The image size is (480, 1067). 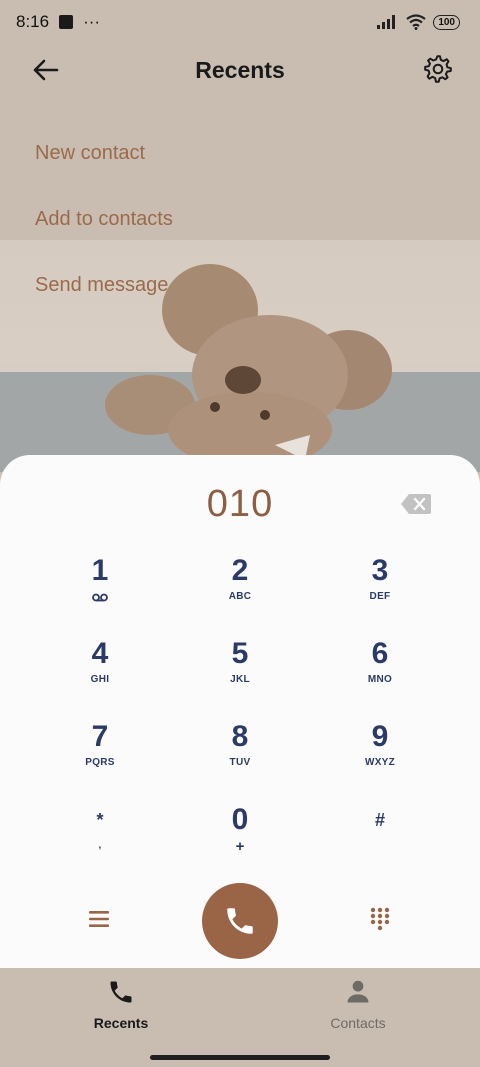 What do you see at coordinates (33, 21) in the screenshot?
I see `status-time: 8:16` at bounding box center [33, 21].